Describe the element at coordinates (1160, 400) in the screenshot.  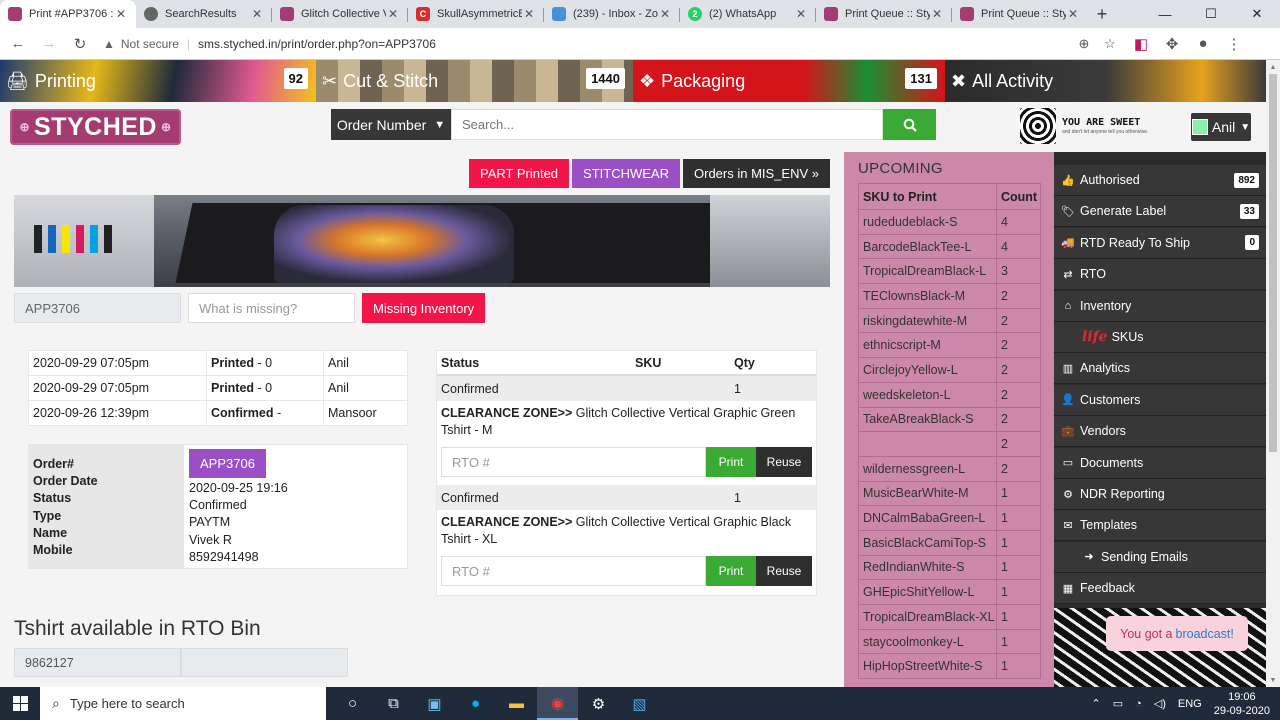
I see `sidebar-item-customers: 👤 Customers` at that location.